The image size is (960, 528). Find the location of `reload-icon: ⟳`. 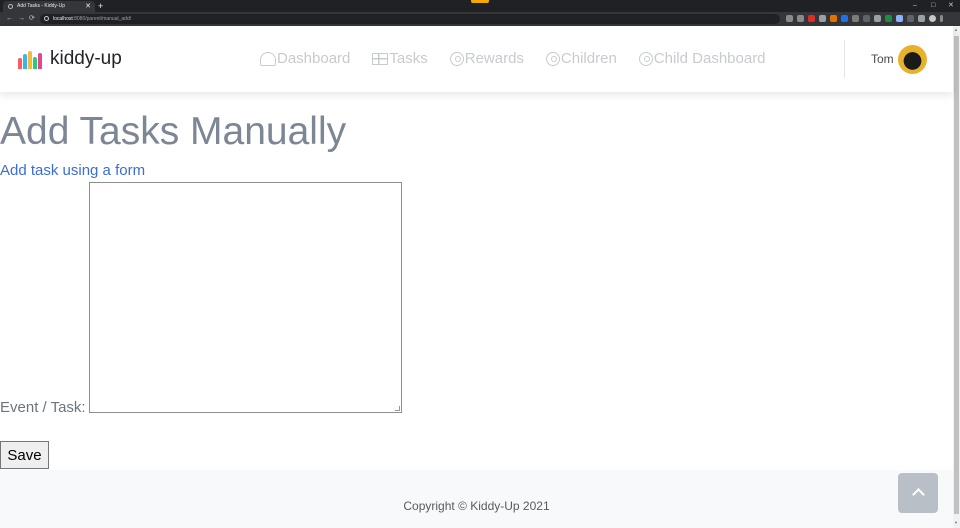

reload-icon: ⟳ is located at coordinates (32, 19).